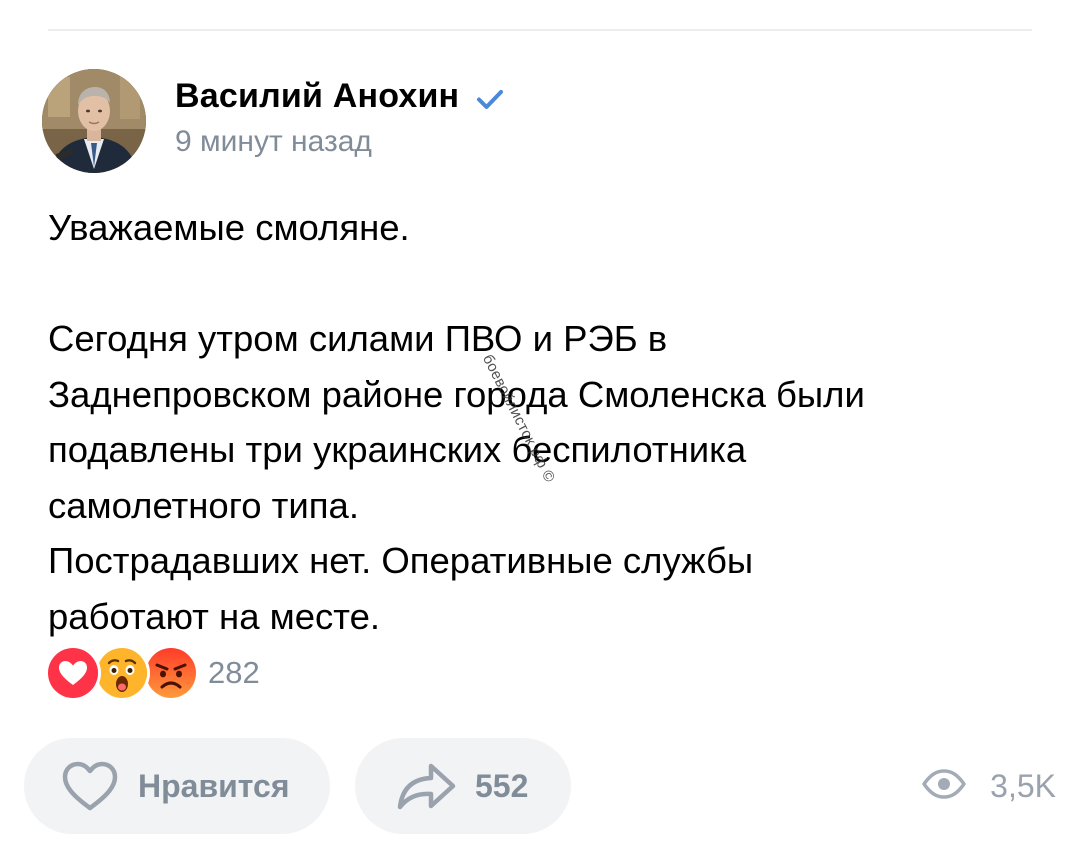  Describe the element at coordinates (203, 505) in the screenshot. I see `post-text-line: самолетного типа.` at that location.